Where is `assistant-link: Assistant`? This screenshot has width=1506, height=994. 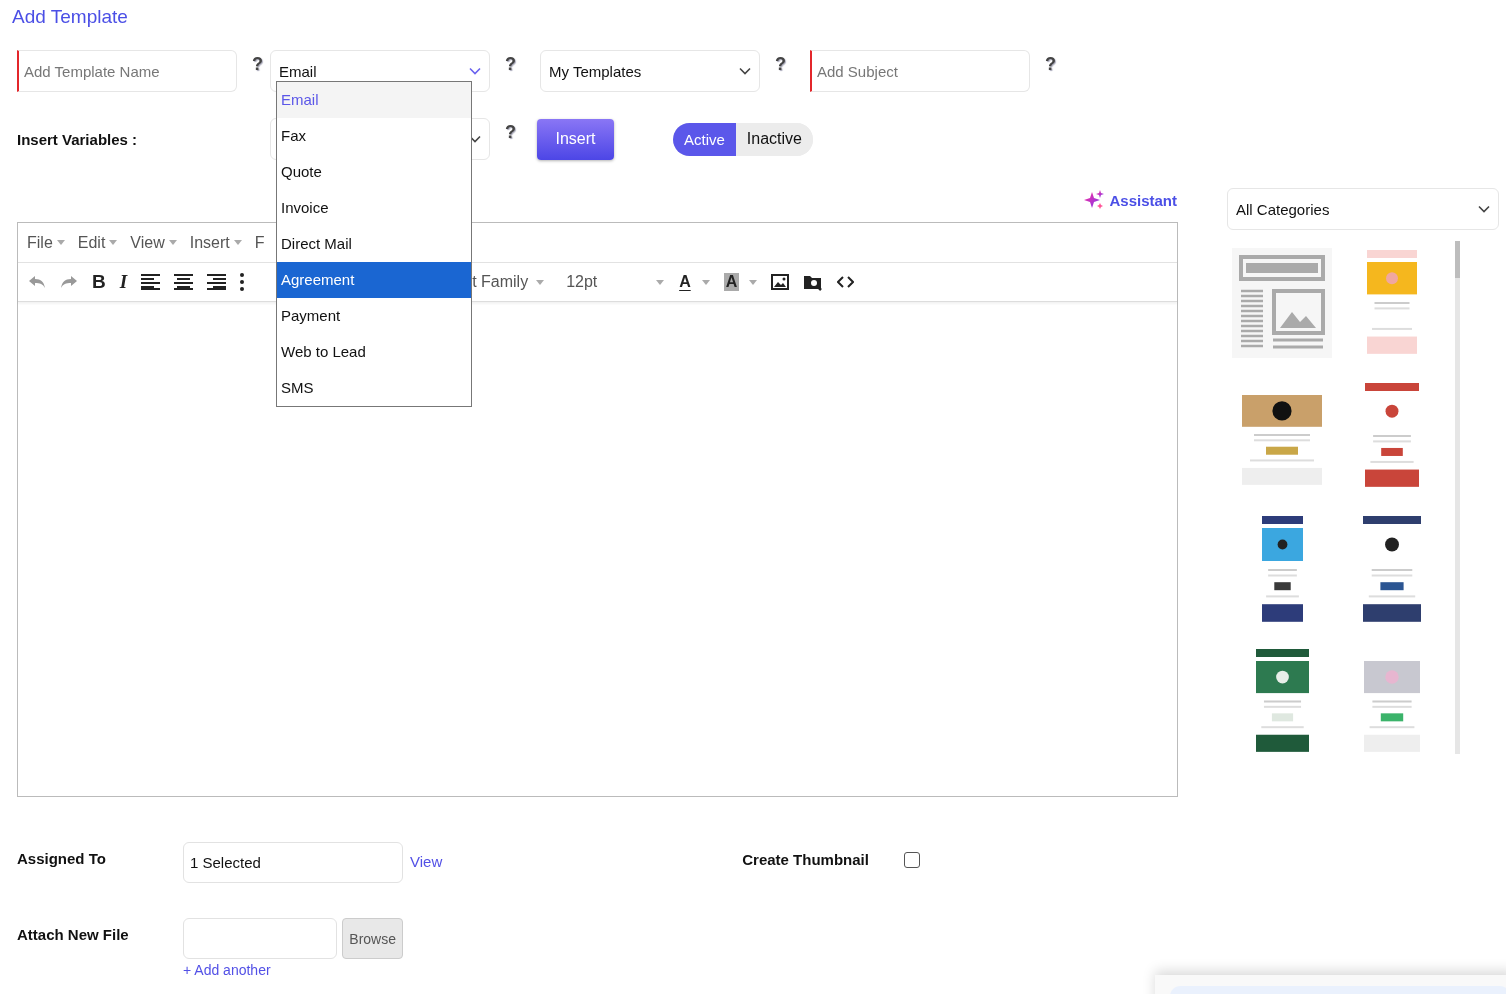
assistant-link: Assistant is located at coordinates (1143, 200).